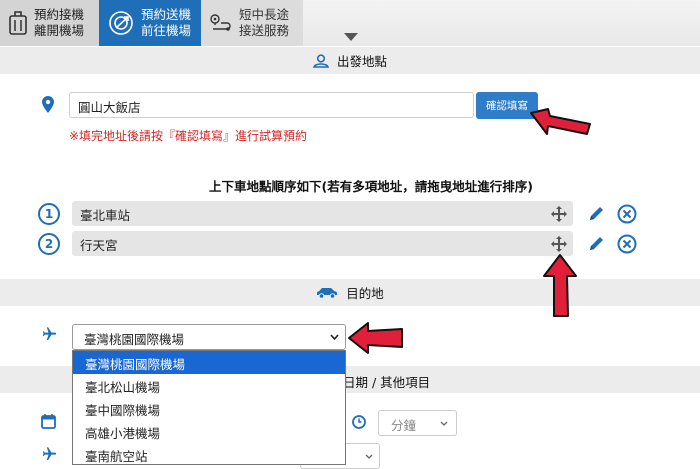  Describe the element at coordinates (188, 136) in the screenshot. I see `address-warning: ※填完地址後請按『確認填寫』進行試算預約` at that location.